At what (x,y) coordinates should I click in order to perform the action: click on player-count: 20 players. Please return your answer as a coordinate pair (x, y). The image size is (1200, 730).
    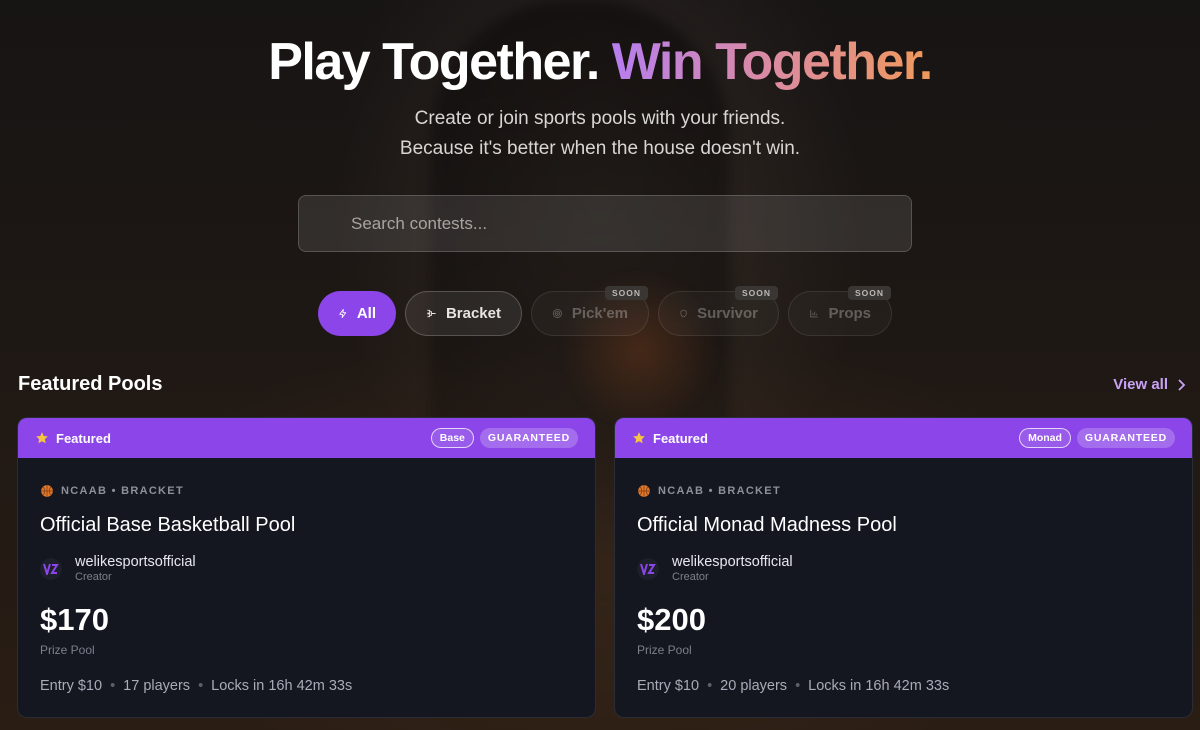
    Looking at the image, I should click on (754, 686).